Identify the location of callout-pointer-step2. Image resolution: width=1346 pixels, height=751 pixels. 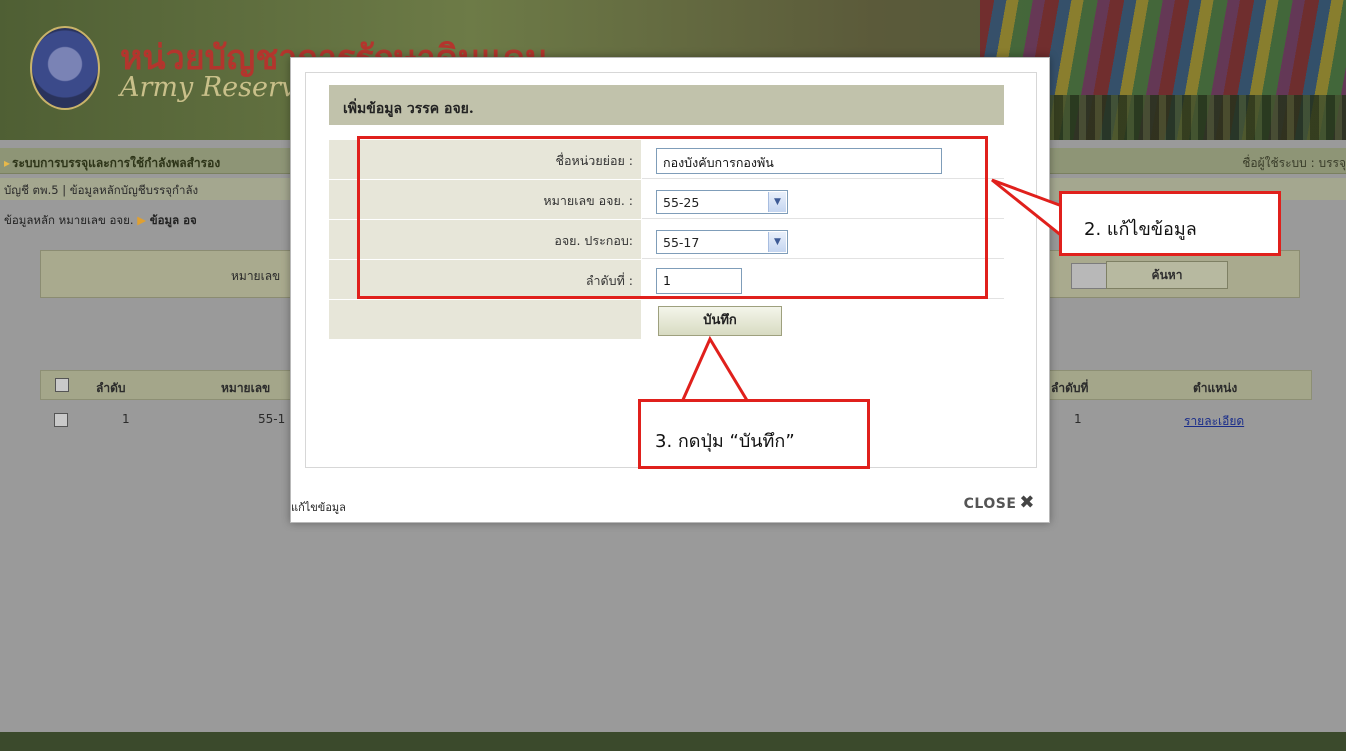
(1027, 209).